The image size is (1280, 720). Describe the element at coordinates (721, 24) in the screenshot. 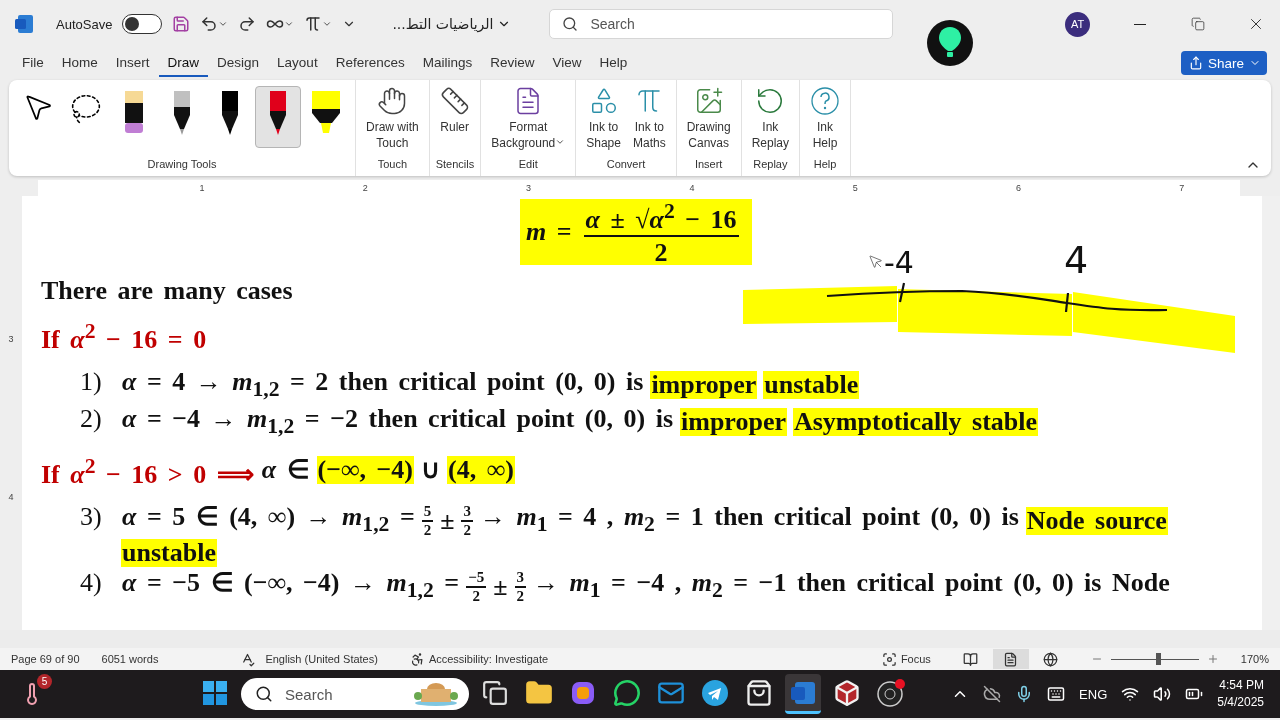

I see `search-field: Search` at that location.